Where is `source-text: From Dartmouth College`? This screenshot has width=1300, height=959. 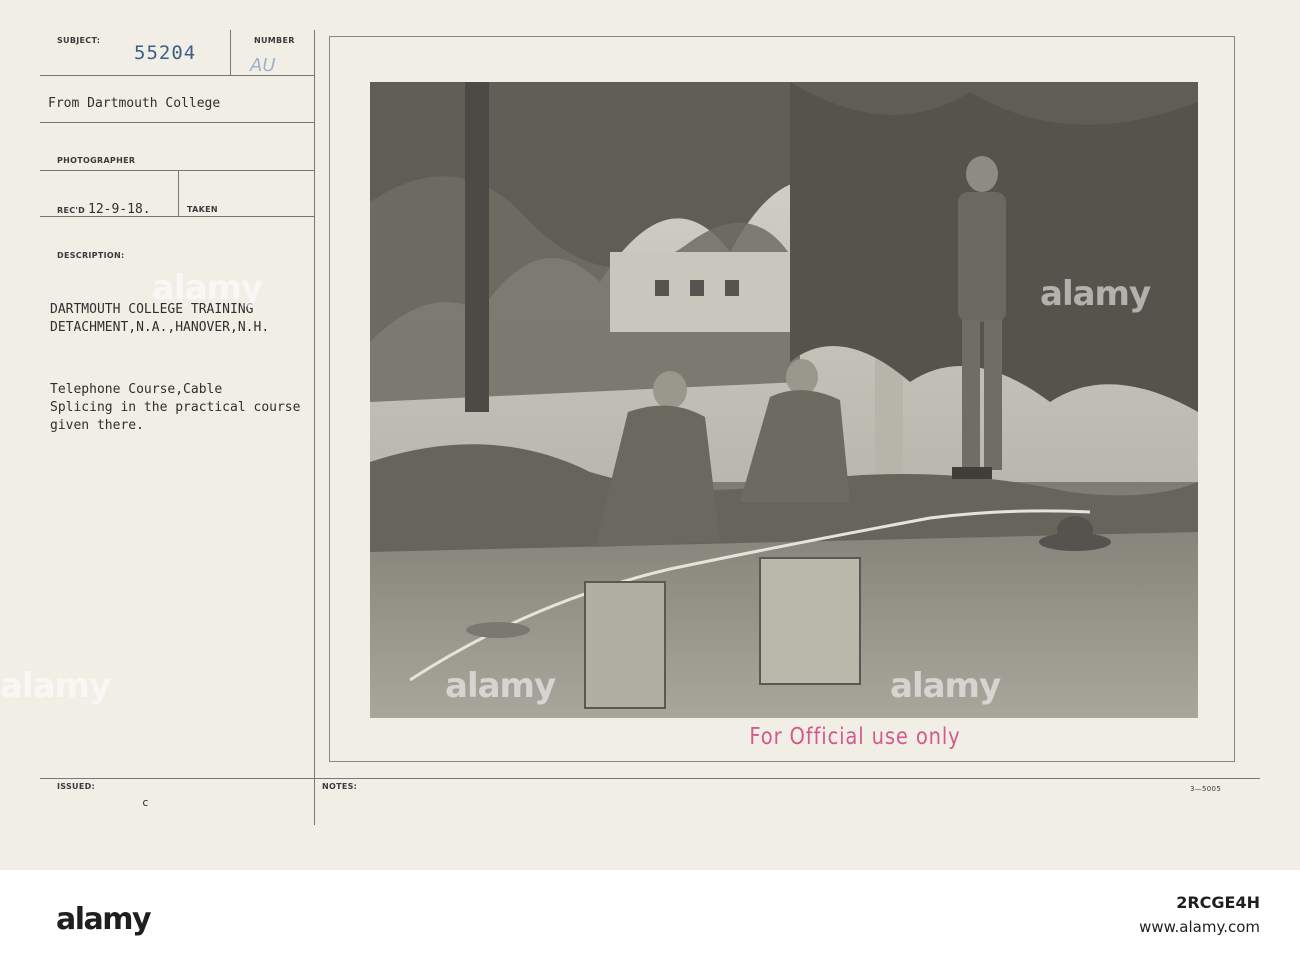
source-text: From Dartmouth College is located at coordinates (134, 103).